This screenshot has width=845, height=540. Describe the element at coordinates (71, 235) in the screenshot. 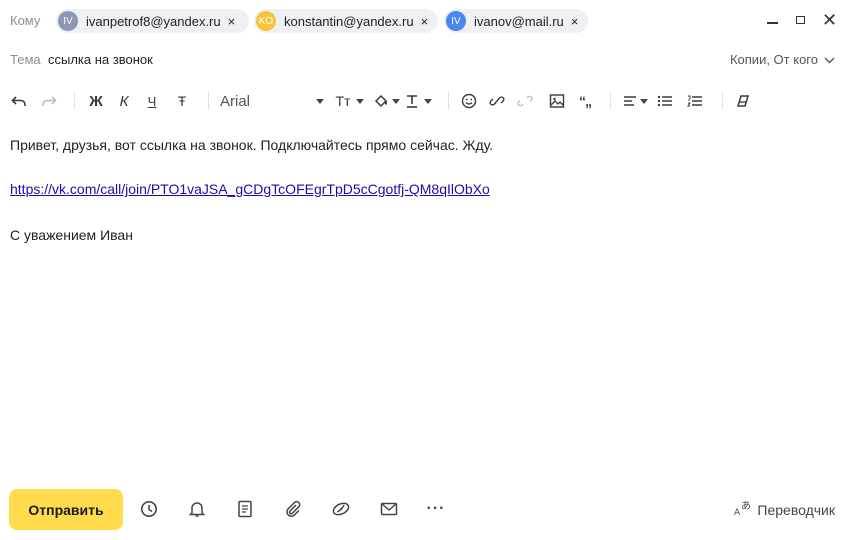

I see `signature: С уважением Иван` at that location.